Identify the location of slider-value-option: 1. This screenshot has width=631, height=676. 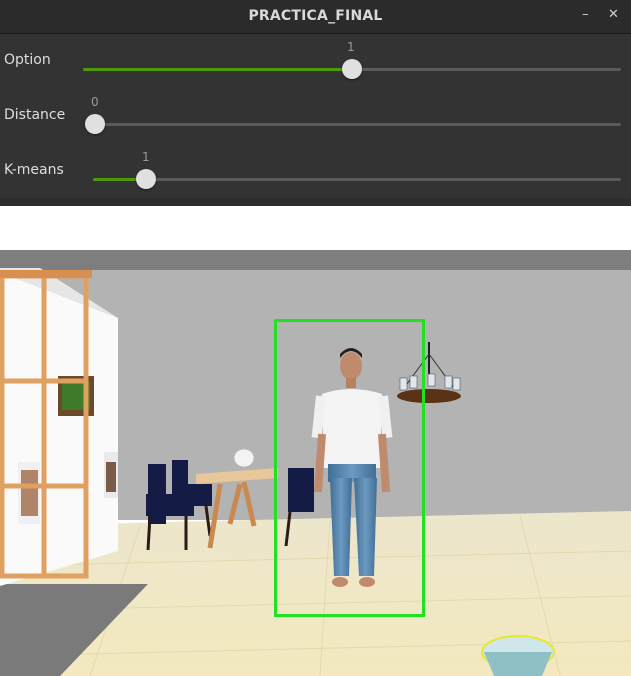
(351, 47).